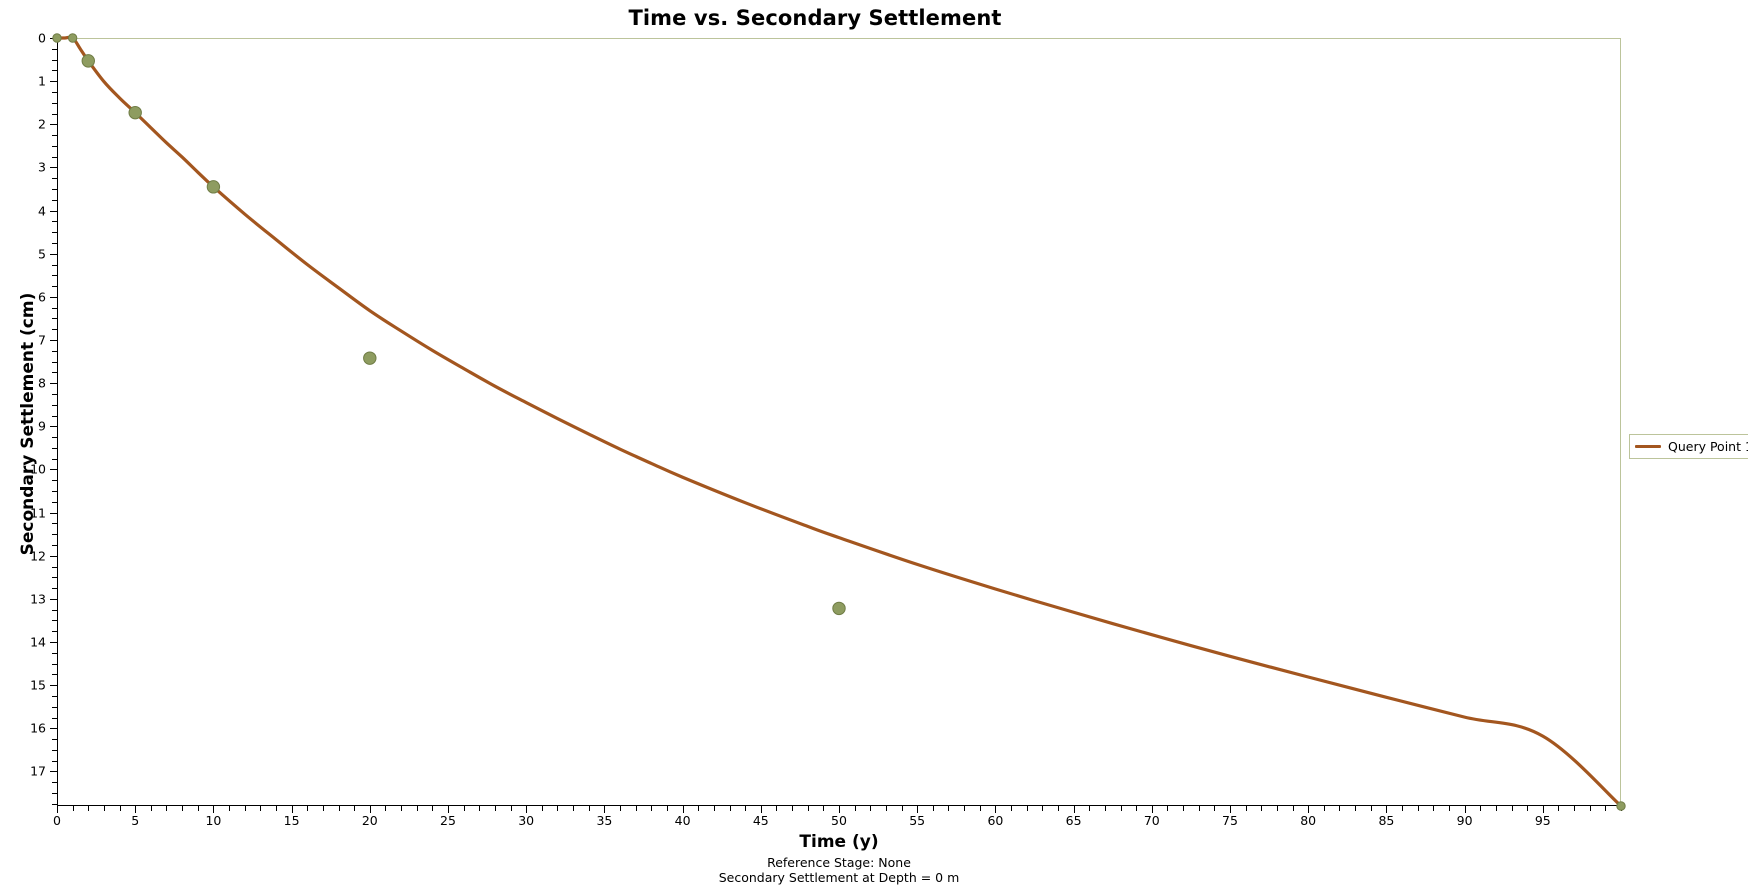  What do you see at coordinates (604, 820) in the screenshot?
I see `x-axis-tick-label: 35` at bounding box center [604, 820].